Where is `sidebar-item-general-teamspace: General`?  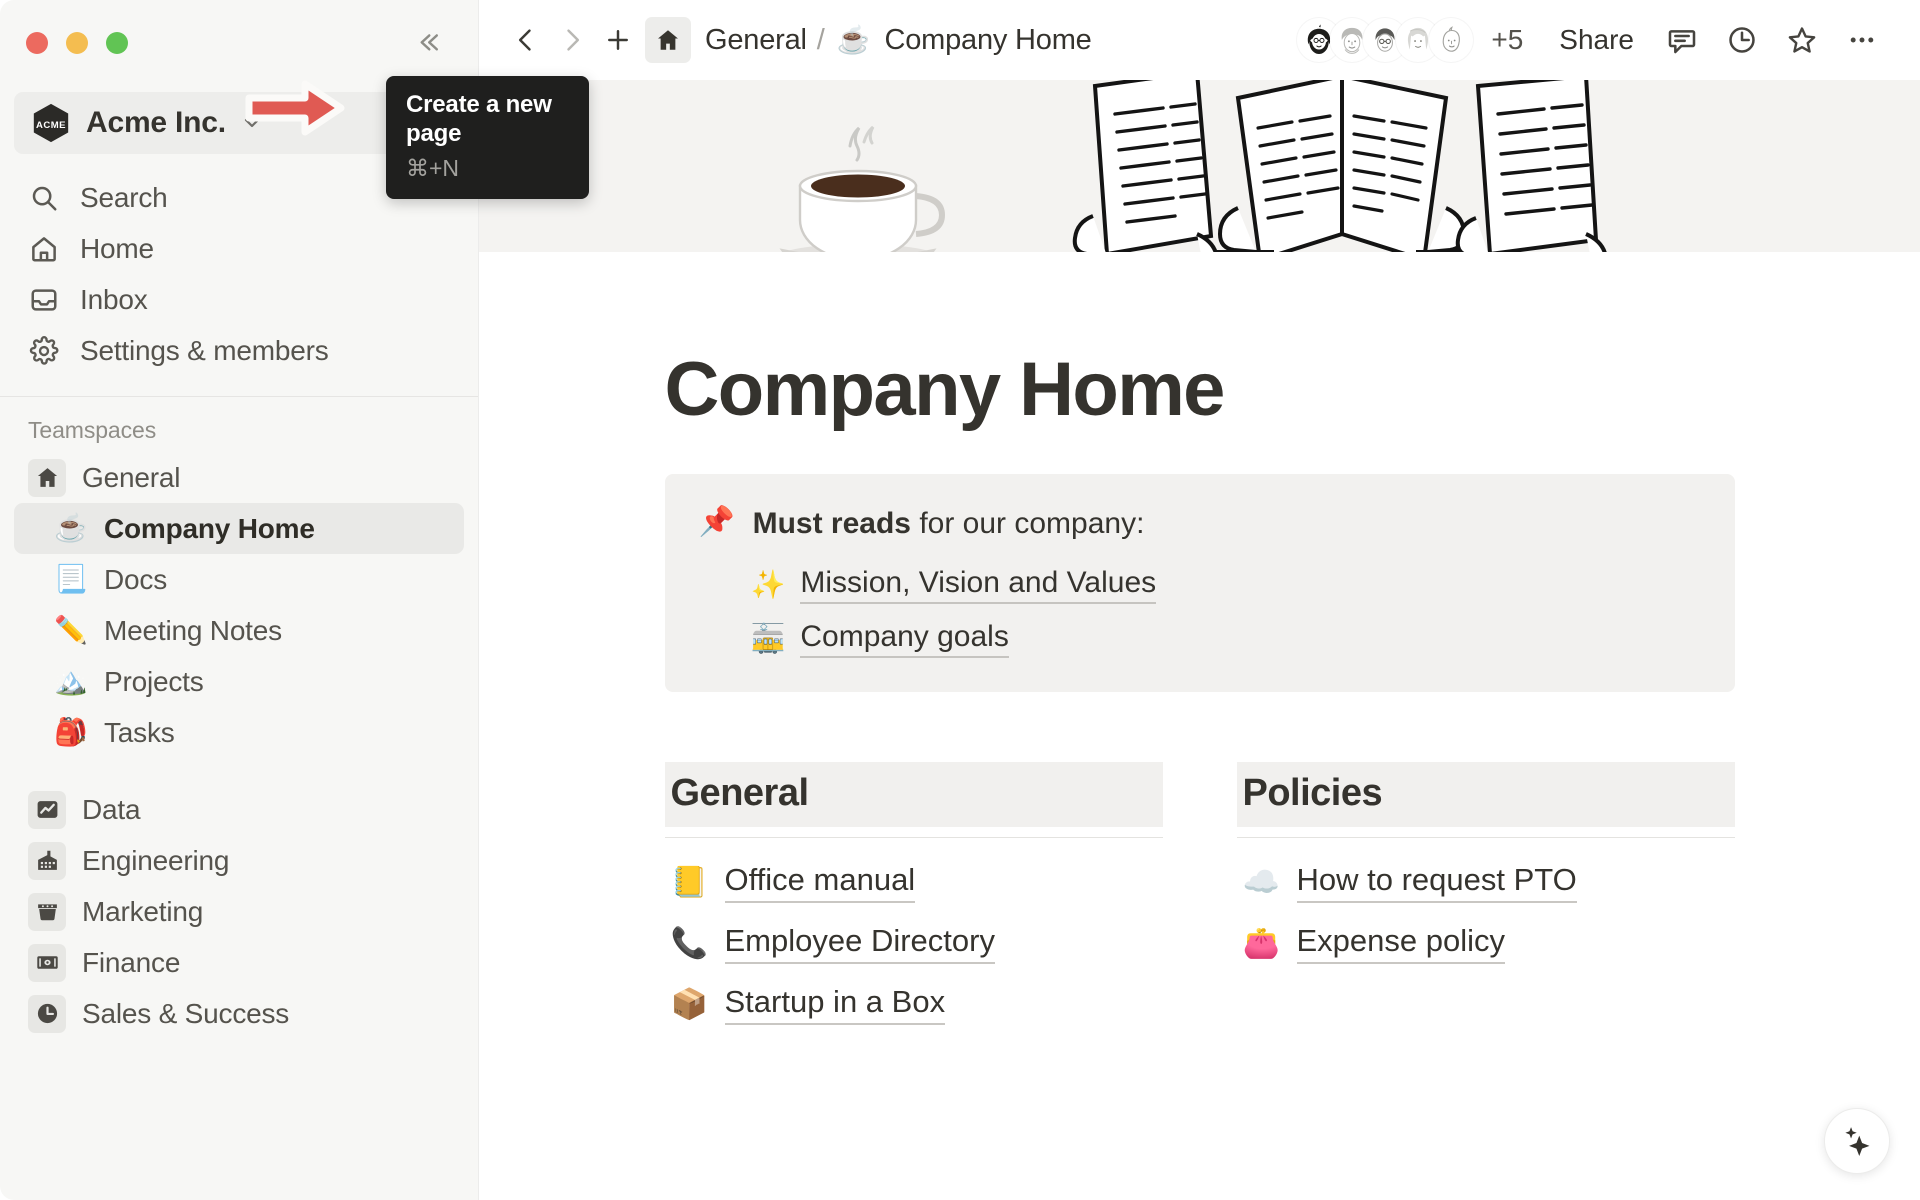
sidebar-item-general-teamspace: General is located at coordinates (239, 477).